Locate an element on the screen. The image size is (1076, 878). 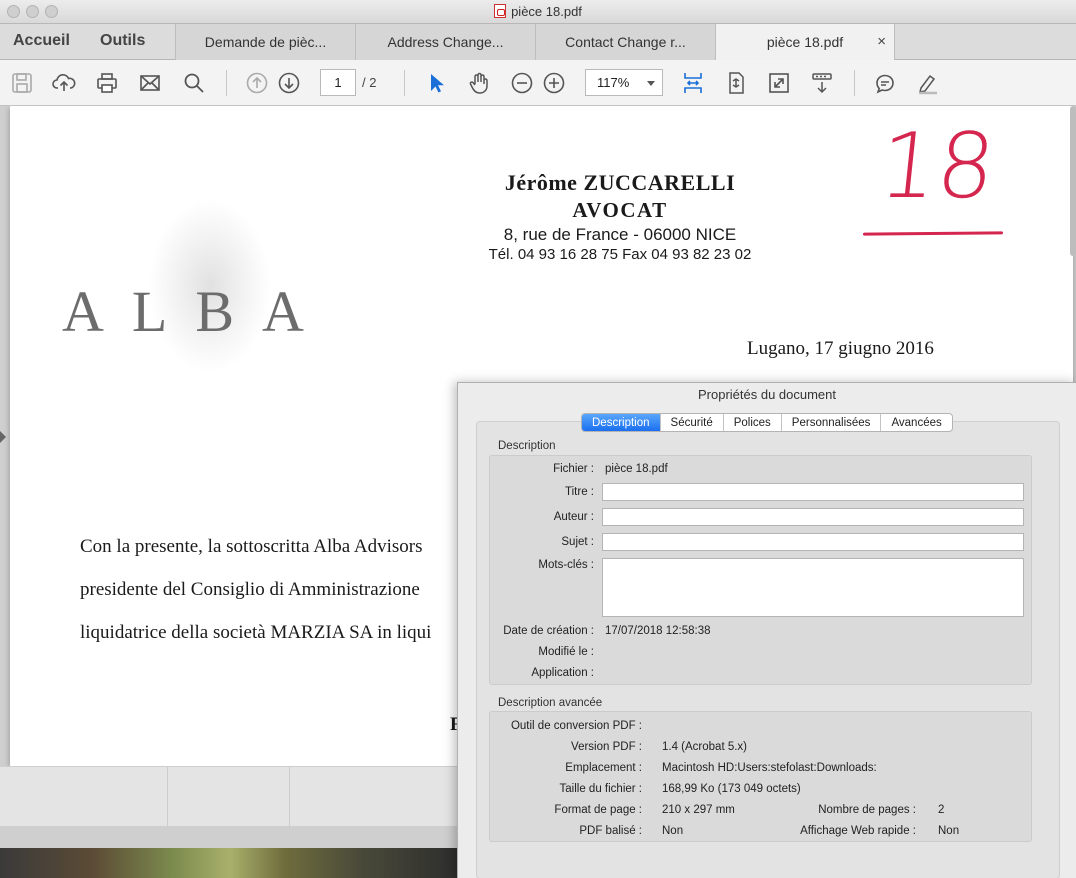
piece-number-stamp: 18 is located at coordinates (937, 166).